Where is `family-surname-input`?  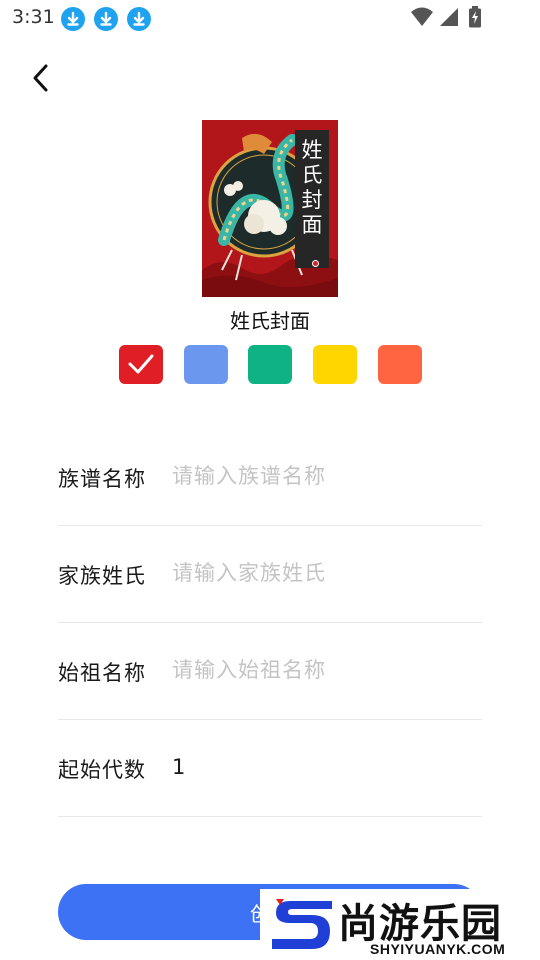 family-surname-input is located at coordinates (322, 573).